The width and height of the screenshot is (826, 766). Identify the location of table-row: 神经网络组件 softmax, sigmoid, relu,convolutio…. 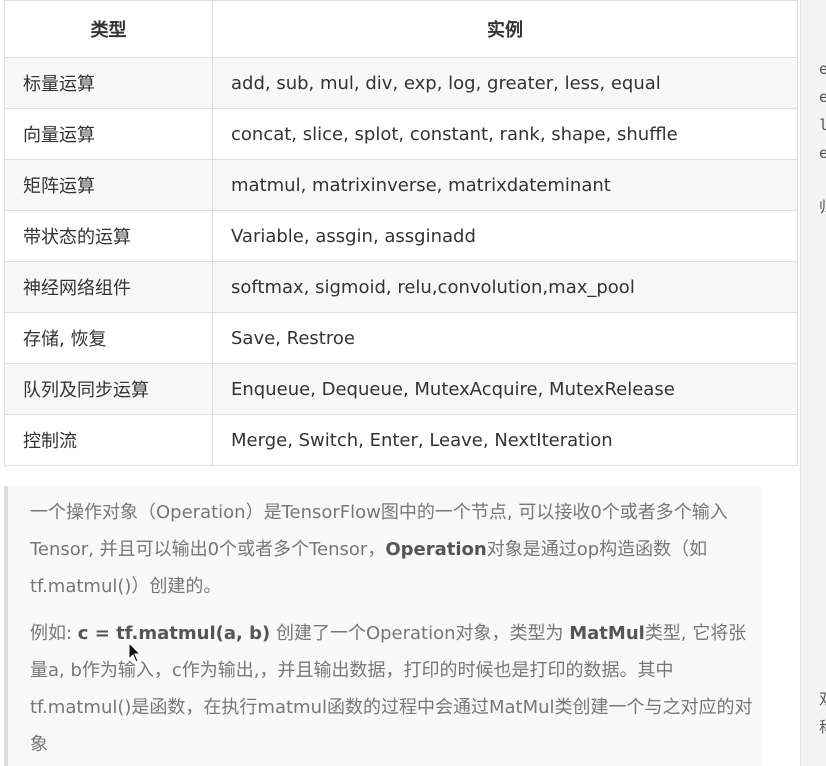
(401, 287).